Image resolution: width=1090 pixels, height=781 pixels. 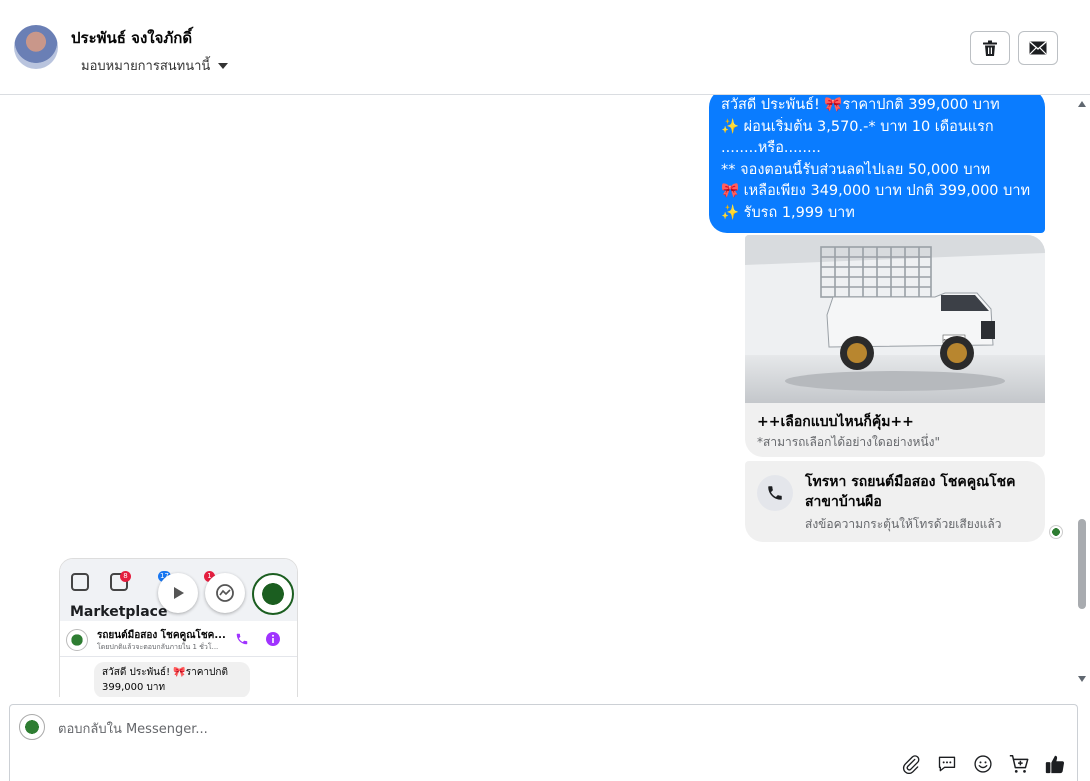 What do you see at coordinates (835, 422) in the screenshot?
I see `card-title: ++เลือกแบบไหนก็คุ้ม++` at bounding box center [835, 422].